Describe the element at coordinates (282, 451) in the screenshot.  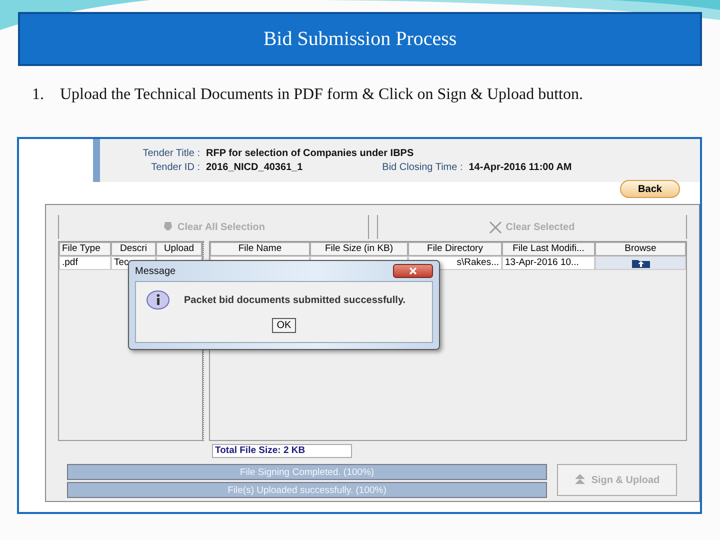
I see `total-file-size: Total File Size: 2 KB` at that location.